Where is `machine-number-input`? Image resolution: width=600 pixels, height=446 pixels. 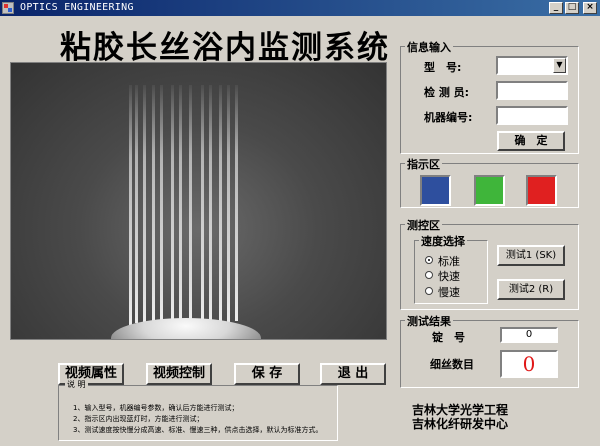
machine-number-input is located at coordinates (532, 115).